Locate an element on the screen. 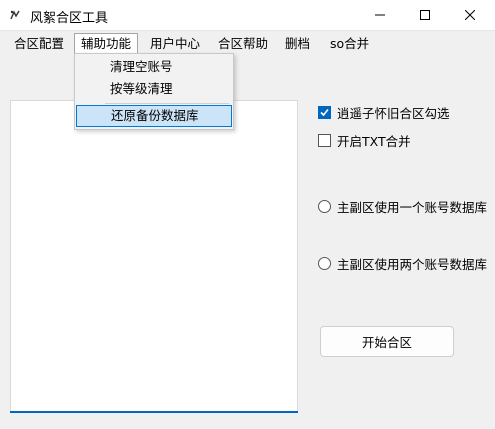 The width and height of the screenshot is (495, 429). start-merge-button: 开始合区 is located at coordinates (387, 341).